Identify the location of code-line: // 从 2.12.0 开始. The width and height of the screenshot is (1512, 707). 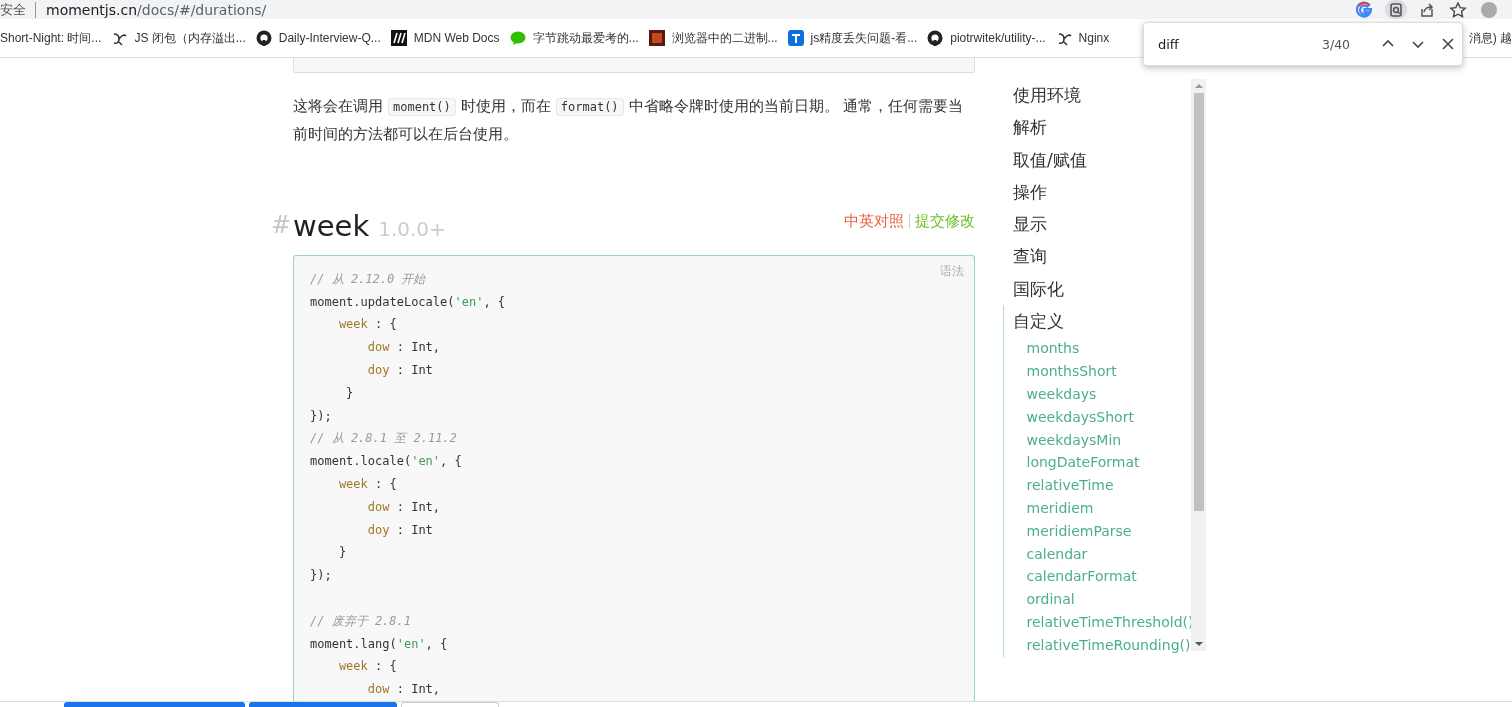
(368, 279).